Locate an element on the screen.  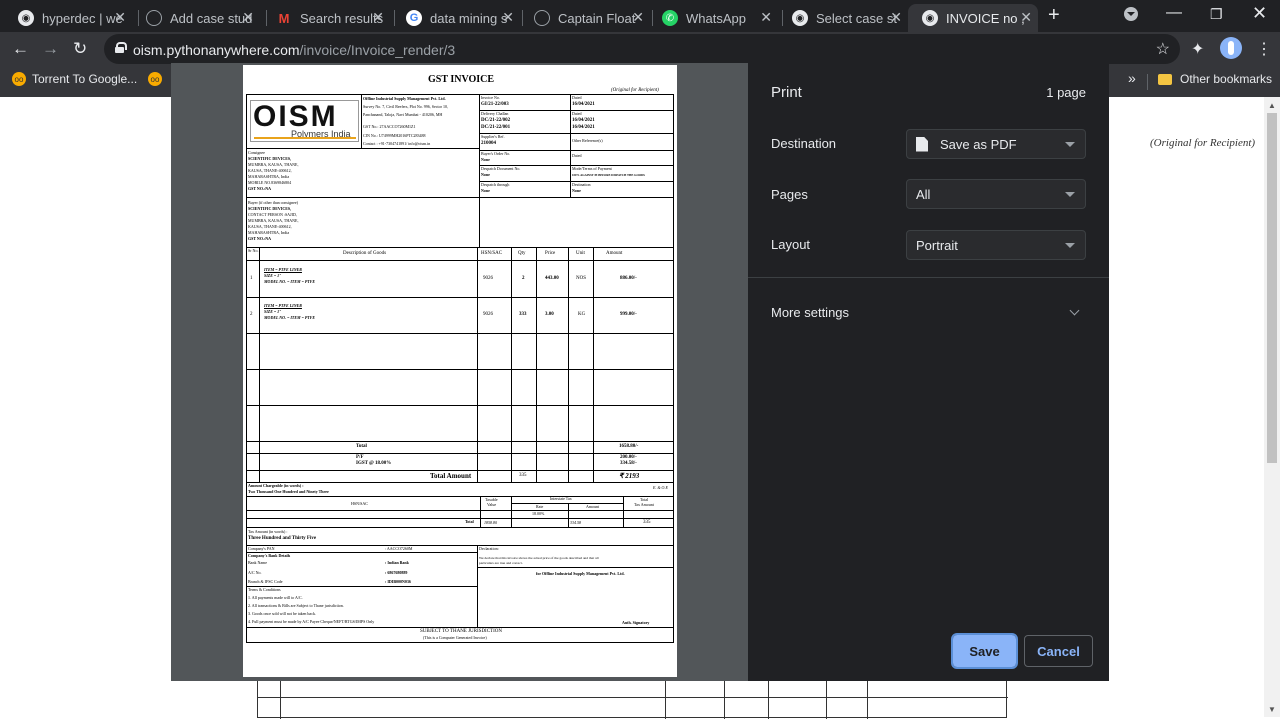
expand-chevron-icon is located at coordinates (1074, 310).